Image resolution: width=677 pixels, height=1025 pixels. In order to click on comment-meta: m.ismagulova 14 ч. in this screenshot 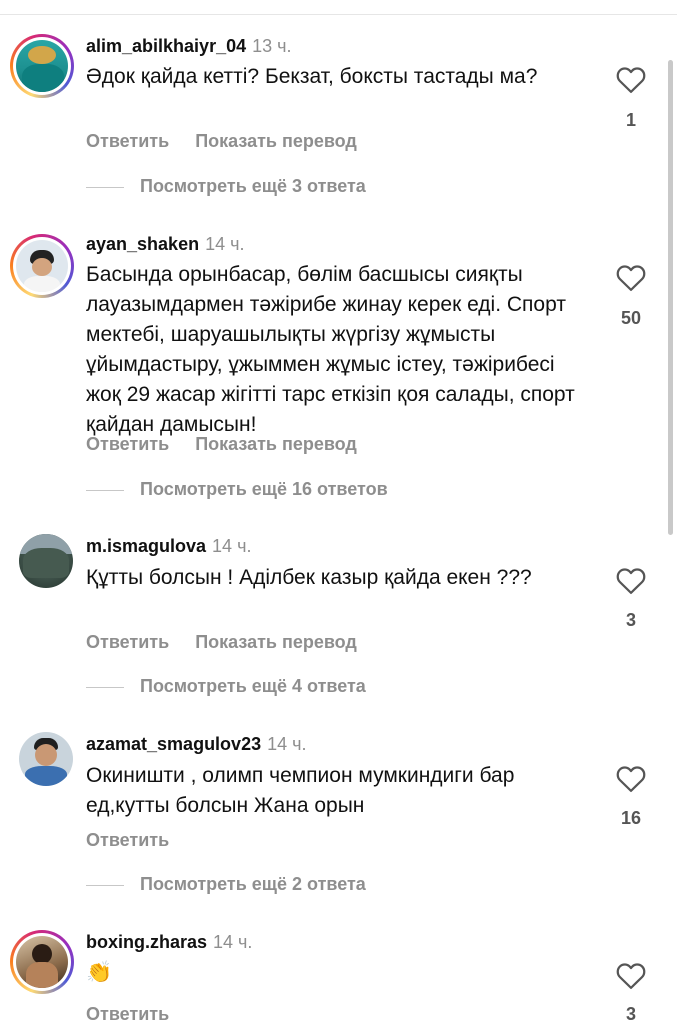, I will do `click(168, 546)`.